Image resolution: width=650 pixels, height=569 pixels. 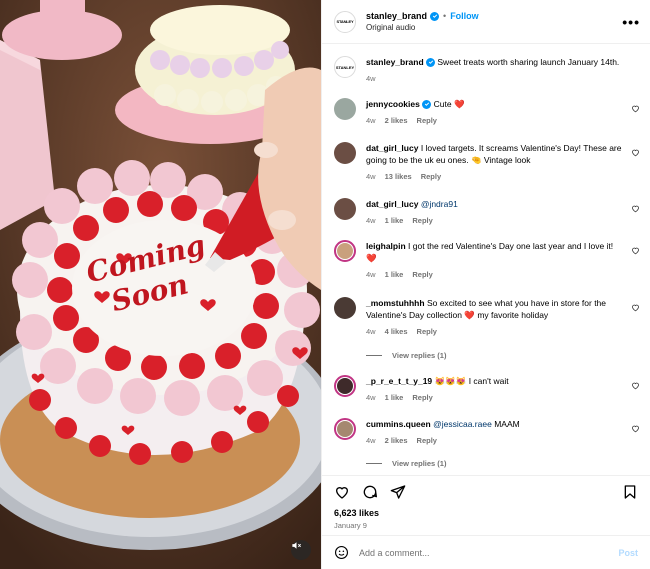 I want to click on comment-emoji: 🤏, so click(x=476, y=160).